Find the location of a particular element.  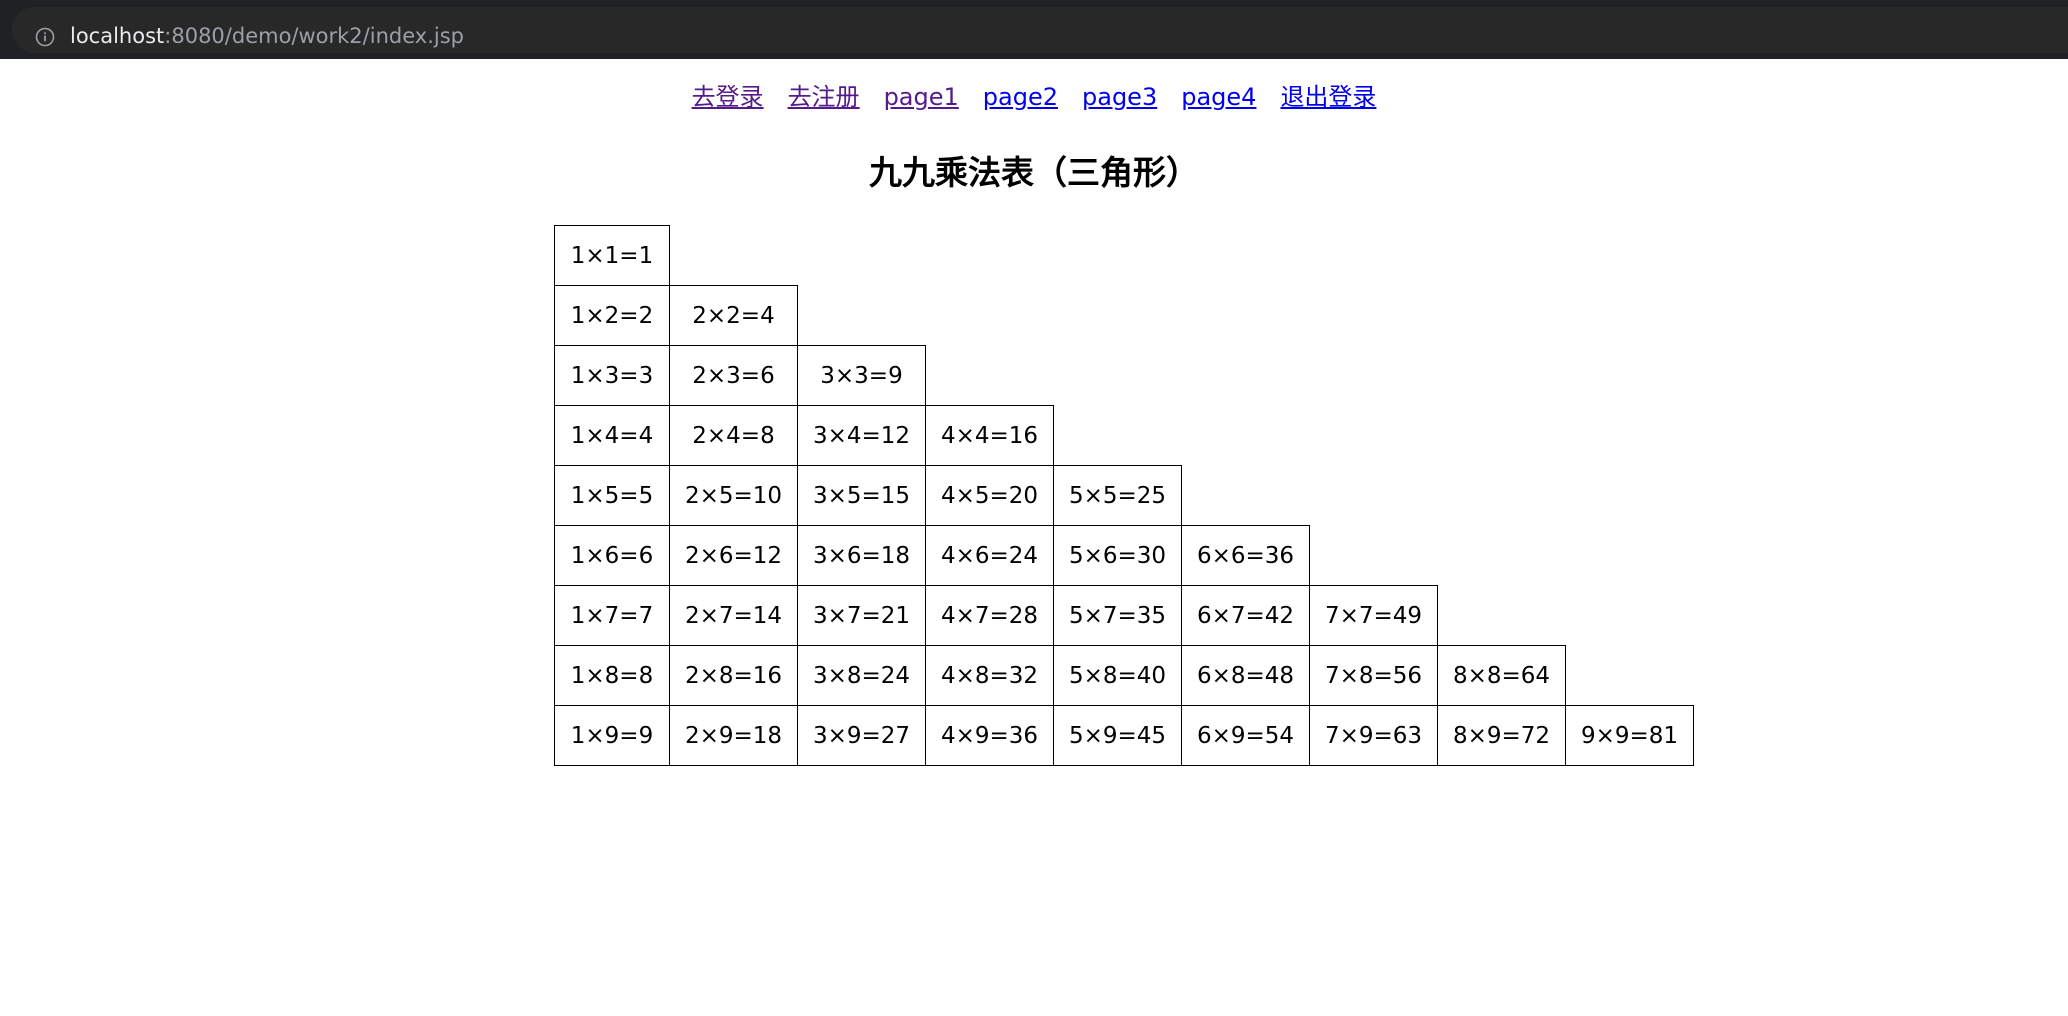

browser-toolbar: localhost:8080/demo/work2/index.jsp is located at coordinates (1034, 29).